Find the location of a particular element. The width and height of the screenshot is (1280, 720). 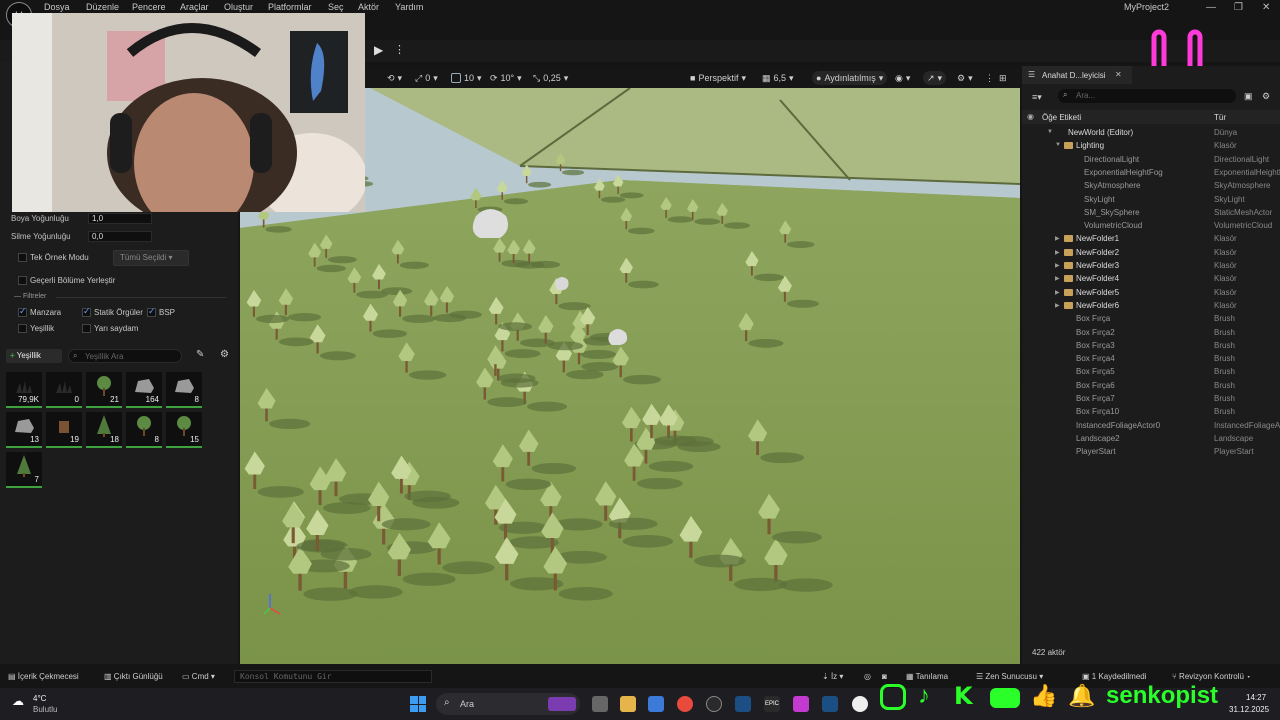

foliage-tile: 19 is located at coordinates (64, 430).